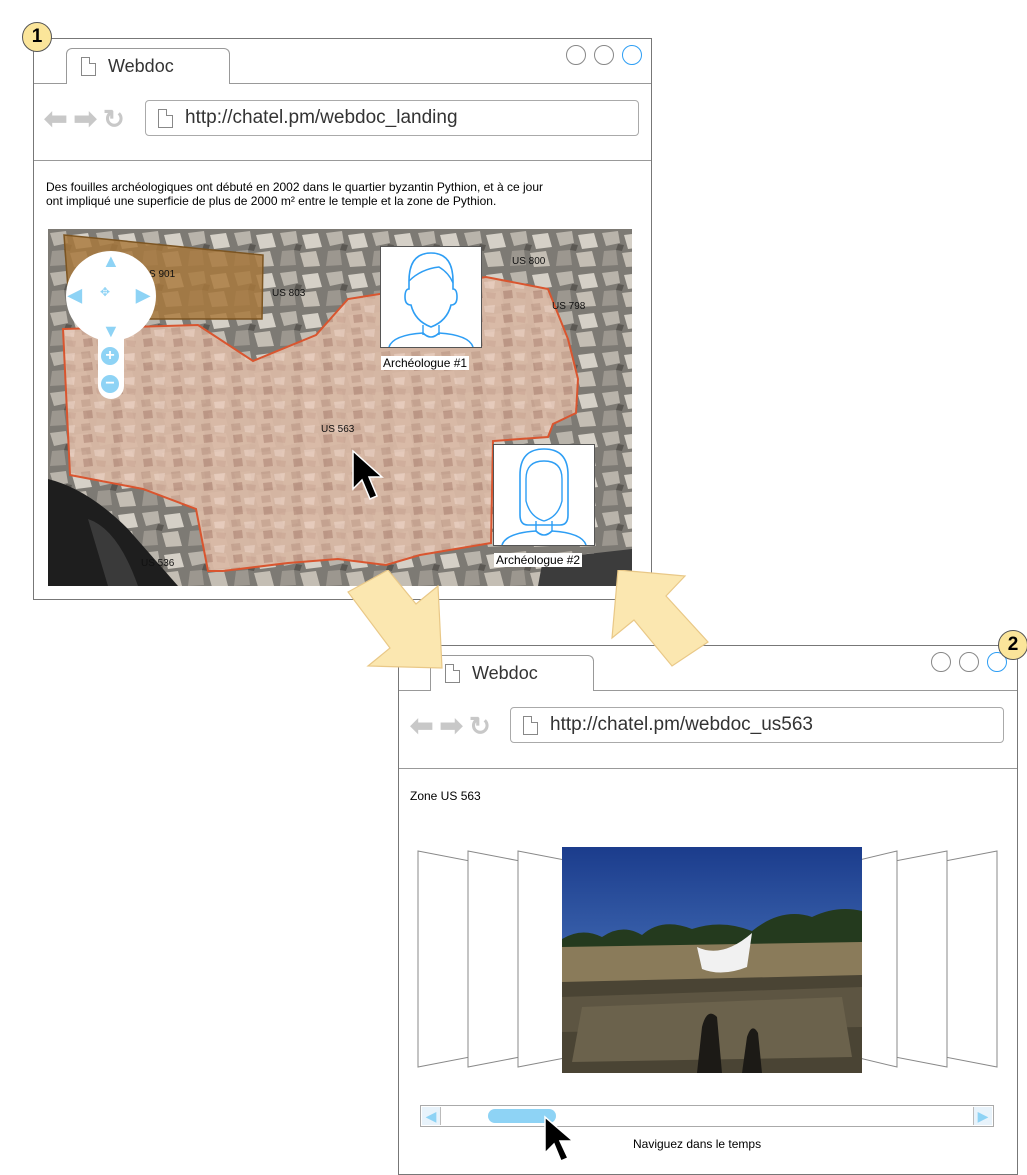 This screenshot has height=1175, width=1027. I want to click on address-bar: http://chatel.pm/webdoc_landing, so click(392, 118).